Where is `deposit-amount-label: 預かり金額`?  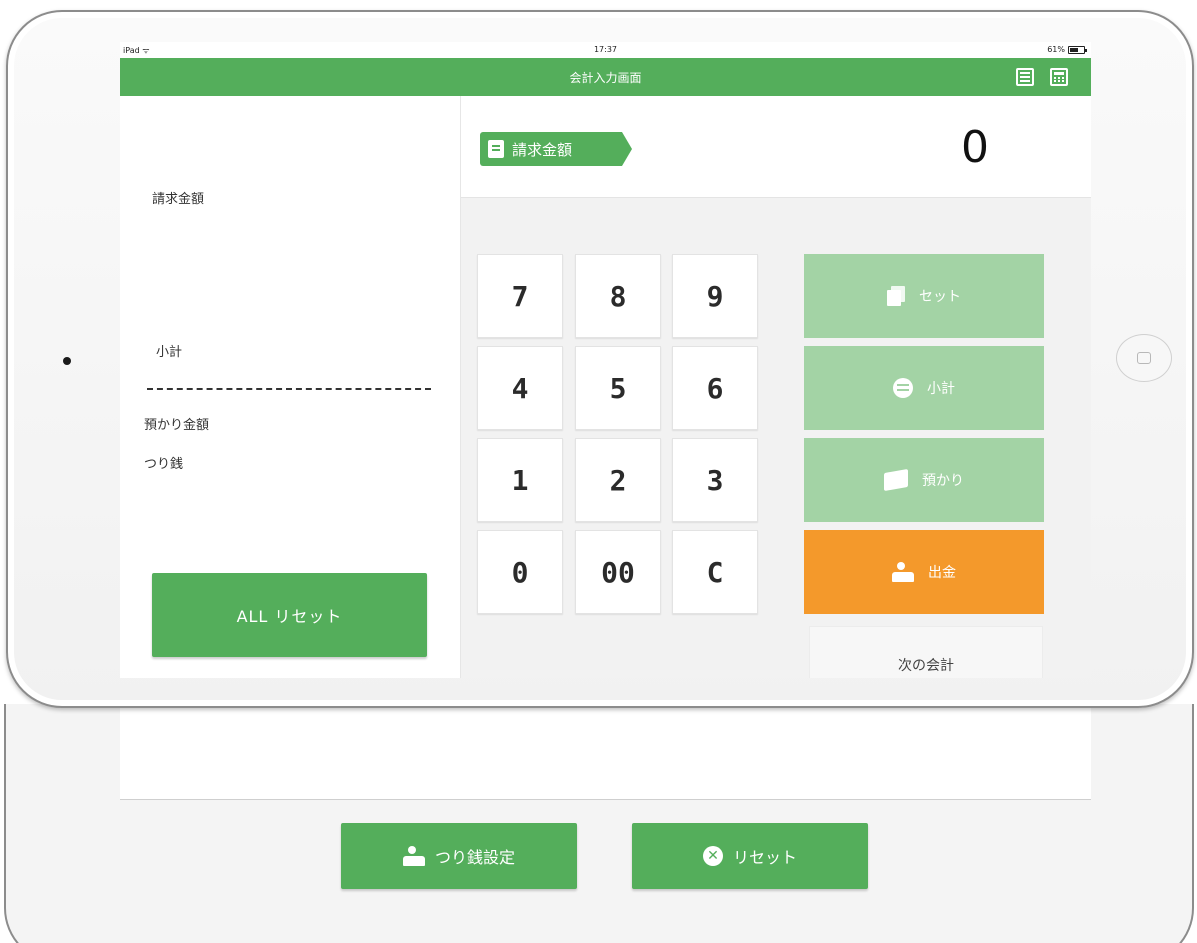
deposit-amount-label: 預かり金額 is located at coordinates (177, 425).